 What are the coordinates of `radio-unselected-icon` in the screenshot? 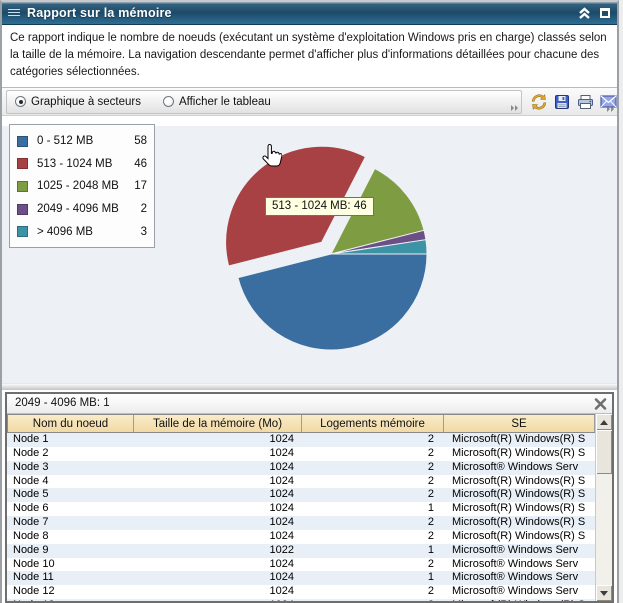 It's located at (168, 101).